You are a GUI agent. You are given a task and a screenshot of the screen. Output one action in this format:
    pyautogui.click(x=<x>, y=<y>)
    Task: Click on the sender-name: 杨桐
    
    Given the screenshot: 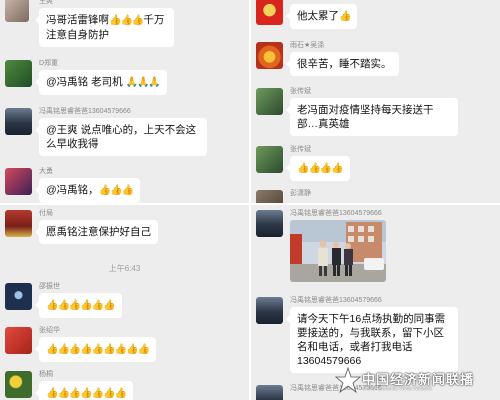 What is the action you would take?
    pyautogui.click(x=46, y=374)
    